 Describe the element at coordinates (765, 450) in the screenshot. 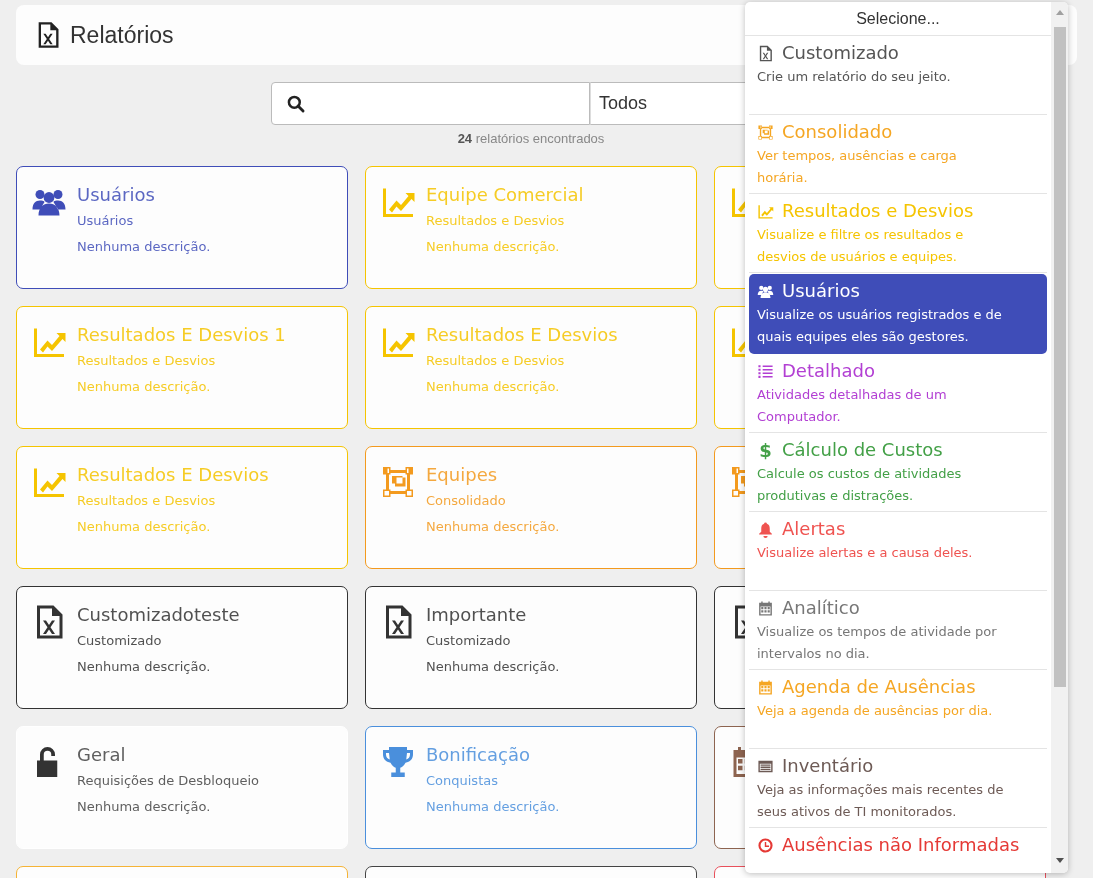

I see `dollar-icon: $` at that location.